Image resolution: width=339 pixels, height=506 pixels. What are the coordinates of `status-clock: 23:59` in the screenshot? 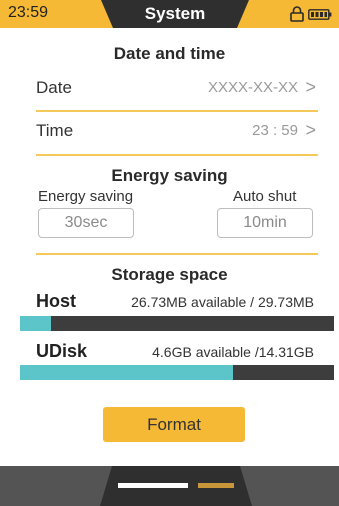 It's located at (28, 12).